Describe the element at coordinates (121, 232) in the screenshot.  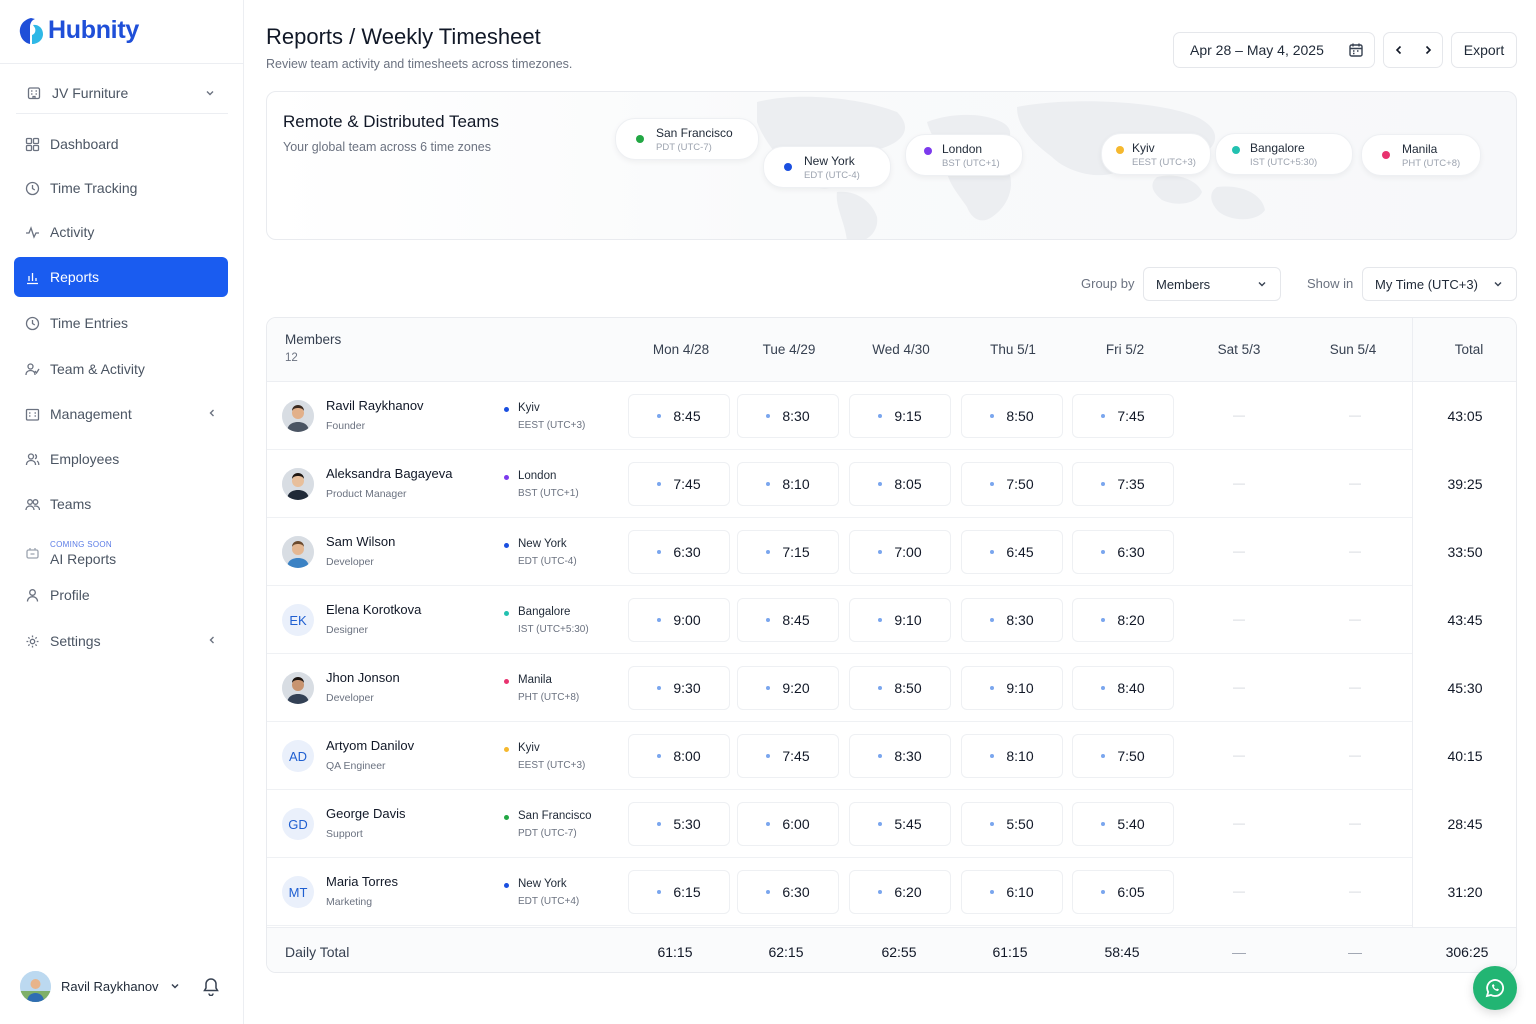
I see `sidebar-item-activity: Activity` at that location.